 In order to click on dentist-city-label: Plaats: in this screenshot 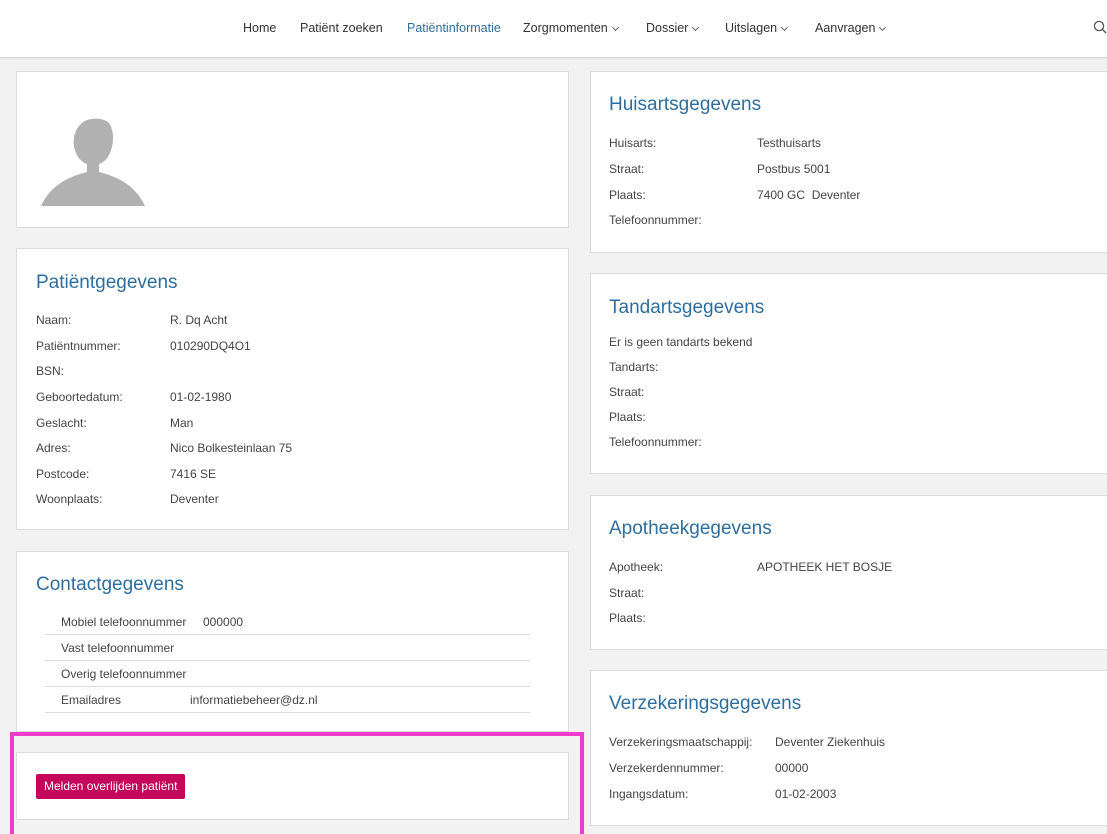, I will do `click(627, 417)`.